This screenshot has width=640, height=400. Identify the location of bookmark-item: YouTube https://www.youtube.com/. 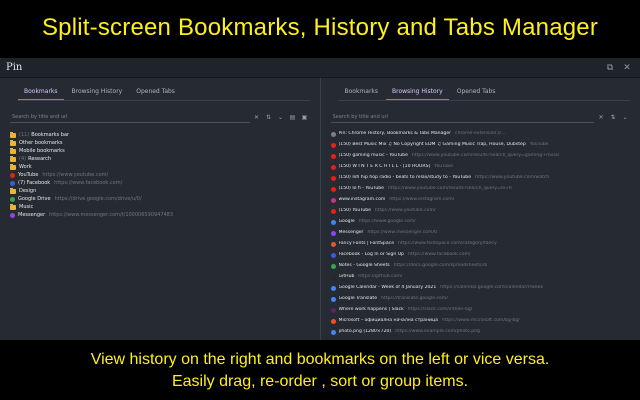
(160, 175).